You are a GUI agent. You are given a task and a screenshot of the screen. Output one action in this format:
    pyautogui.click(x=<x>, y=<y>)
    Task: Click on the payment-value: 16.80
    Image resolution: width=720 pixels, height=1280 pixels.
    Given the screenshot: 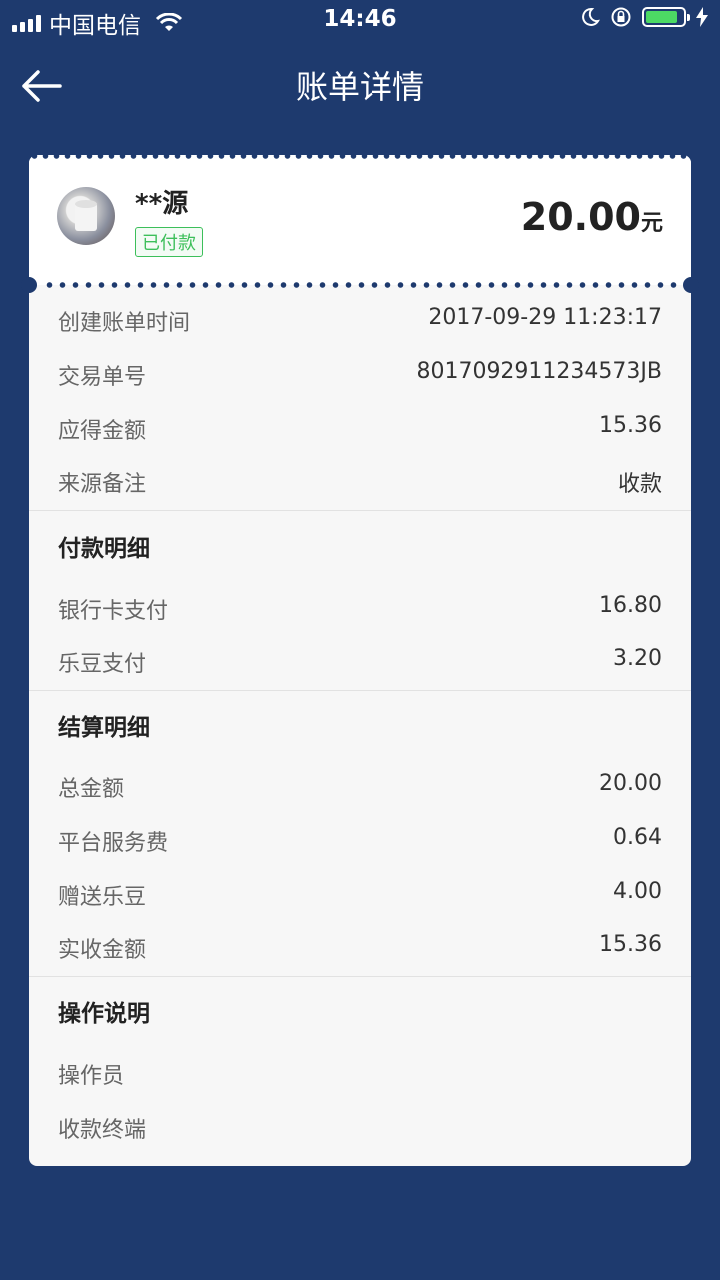 What is the action you would take?
    pyautogui.click(x=630, y=605)
    